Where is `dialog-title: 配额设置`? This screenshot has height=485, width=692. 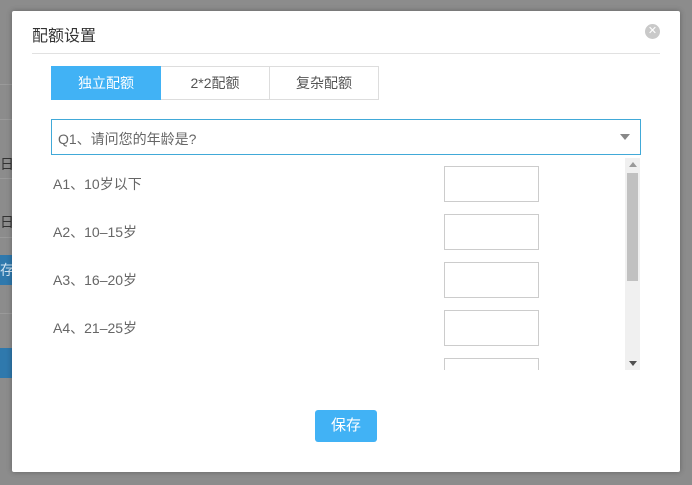
dialog-title: 配额设置 is located at coordinates (64, 36).